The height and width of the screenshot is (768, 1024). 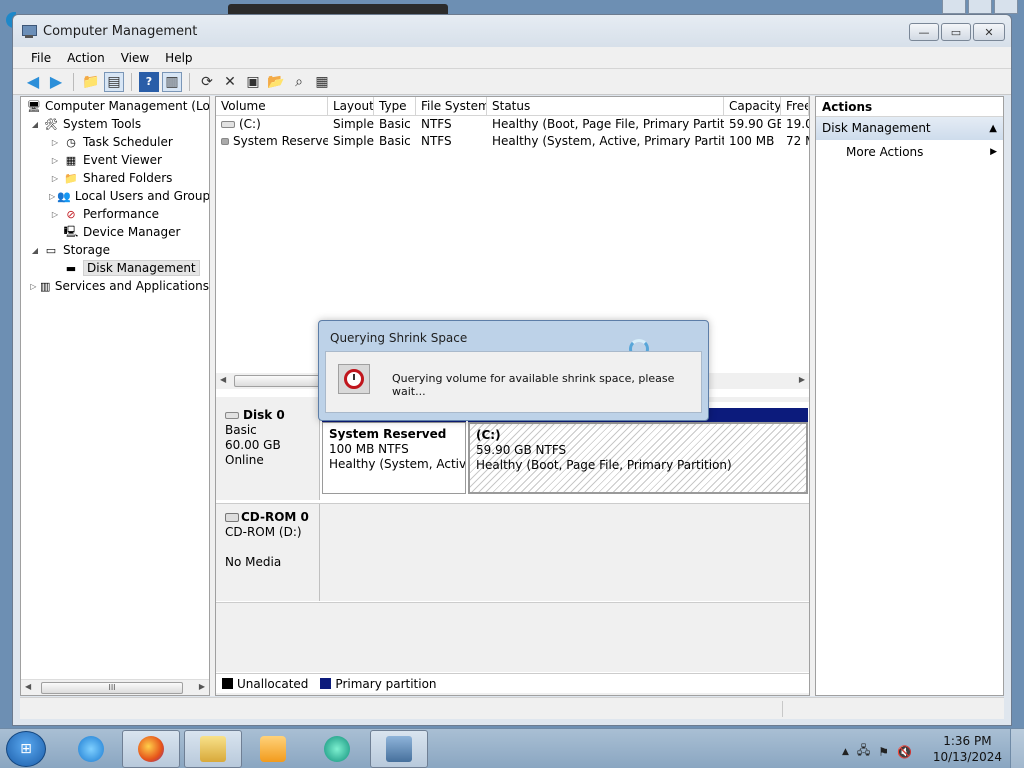 I want to click on tree-item-storage: ◢ ▭ Storage, so click(x=115, y=250).